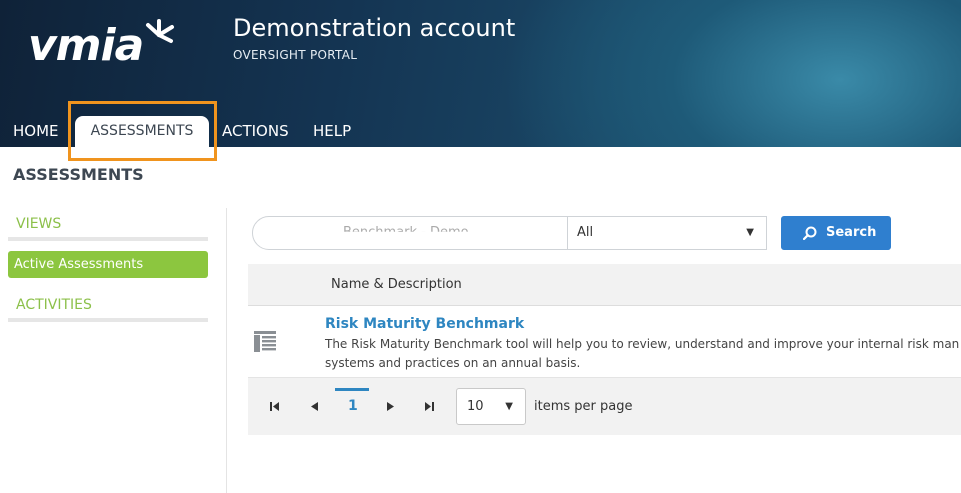  What do you see at coordinates (424, 324) in the screenshot?
I see `assessment-title-link: Risk Maturity Benchmark` at bounding box center [424, 324].